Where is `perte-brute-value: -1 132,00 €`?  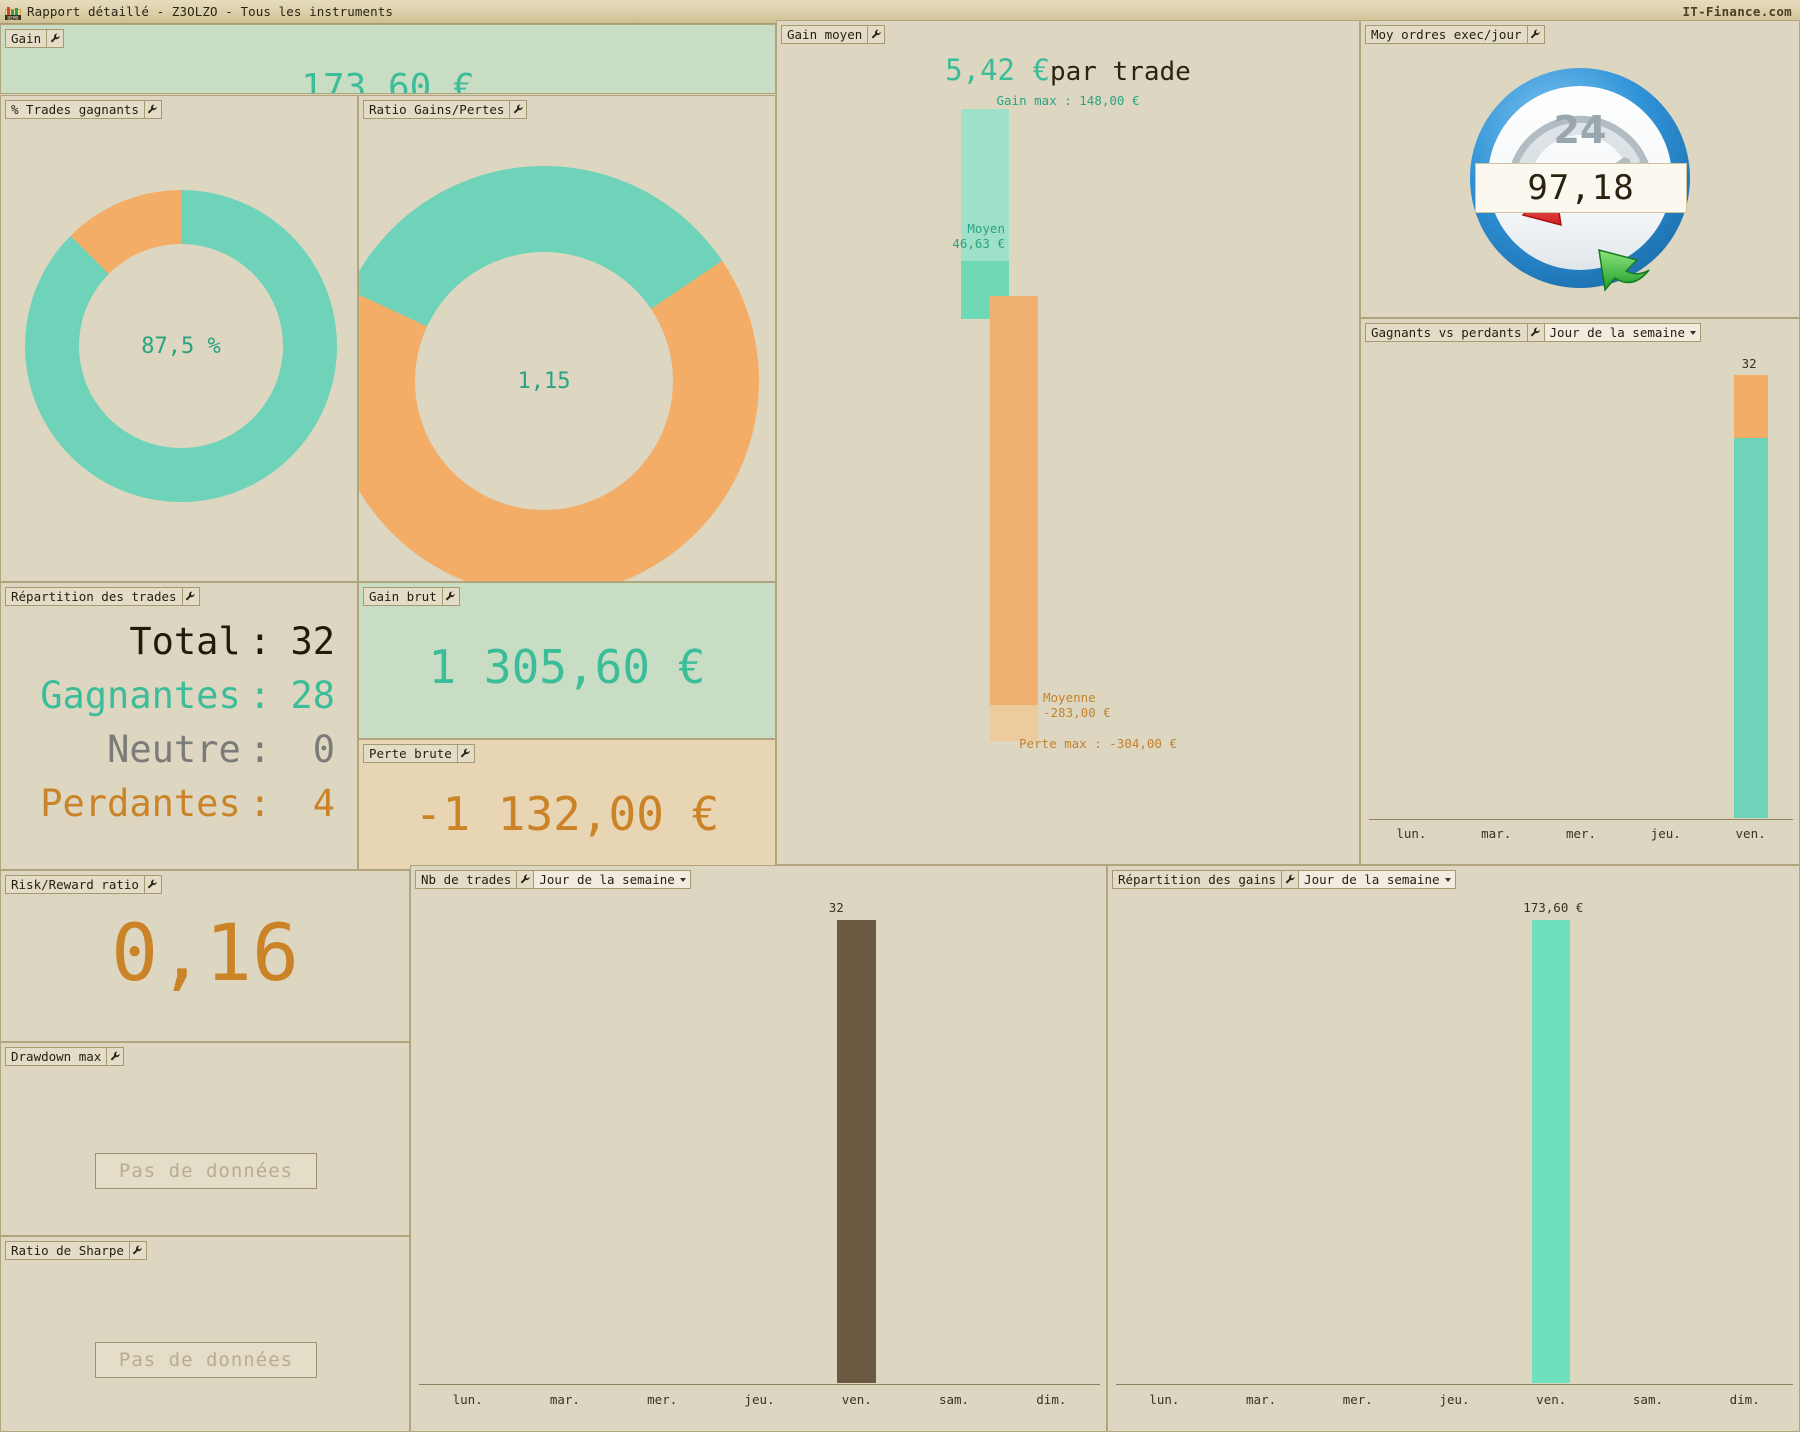
perte-brute-value: -1 132,00 € is located at coordinates (567, 814).